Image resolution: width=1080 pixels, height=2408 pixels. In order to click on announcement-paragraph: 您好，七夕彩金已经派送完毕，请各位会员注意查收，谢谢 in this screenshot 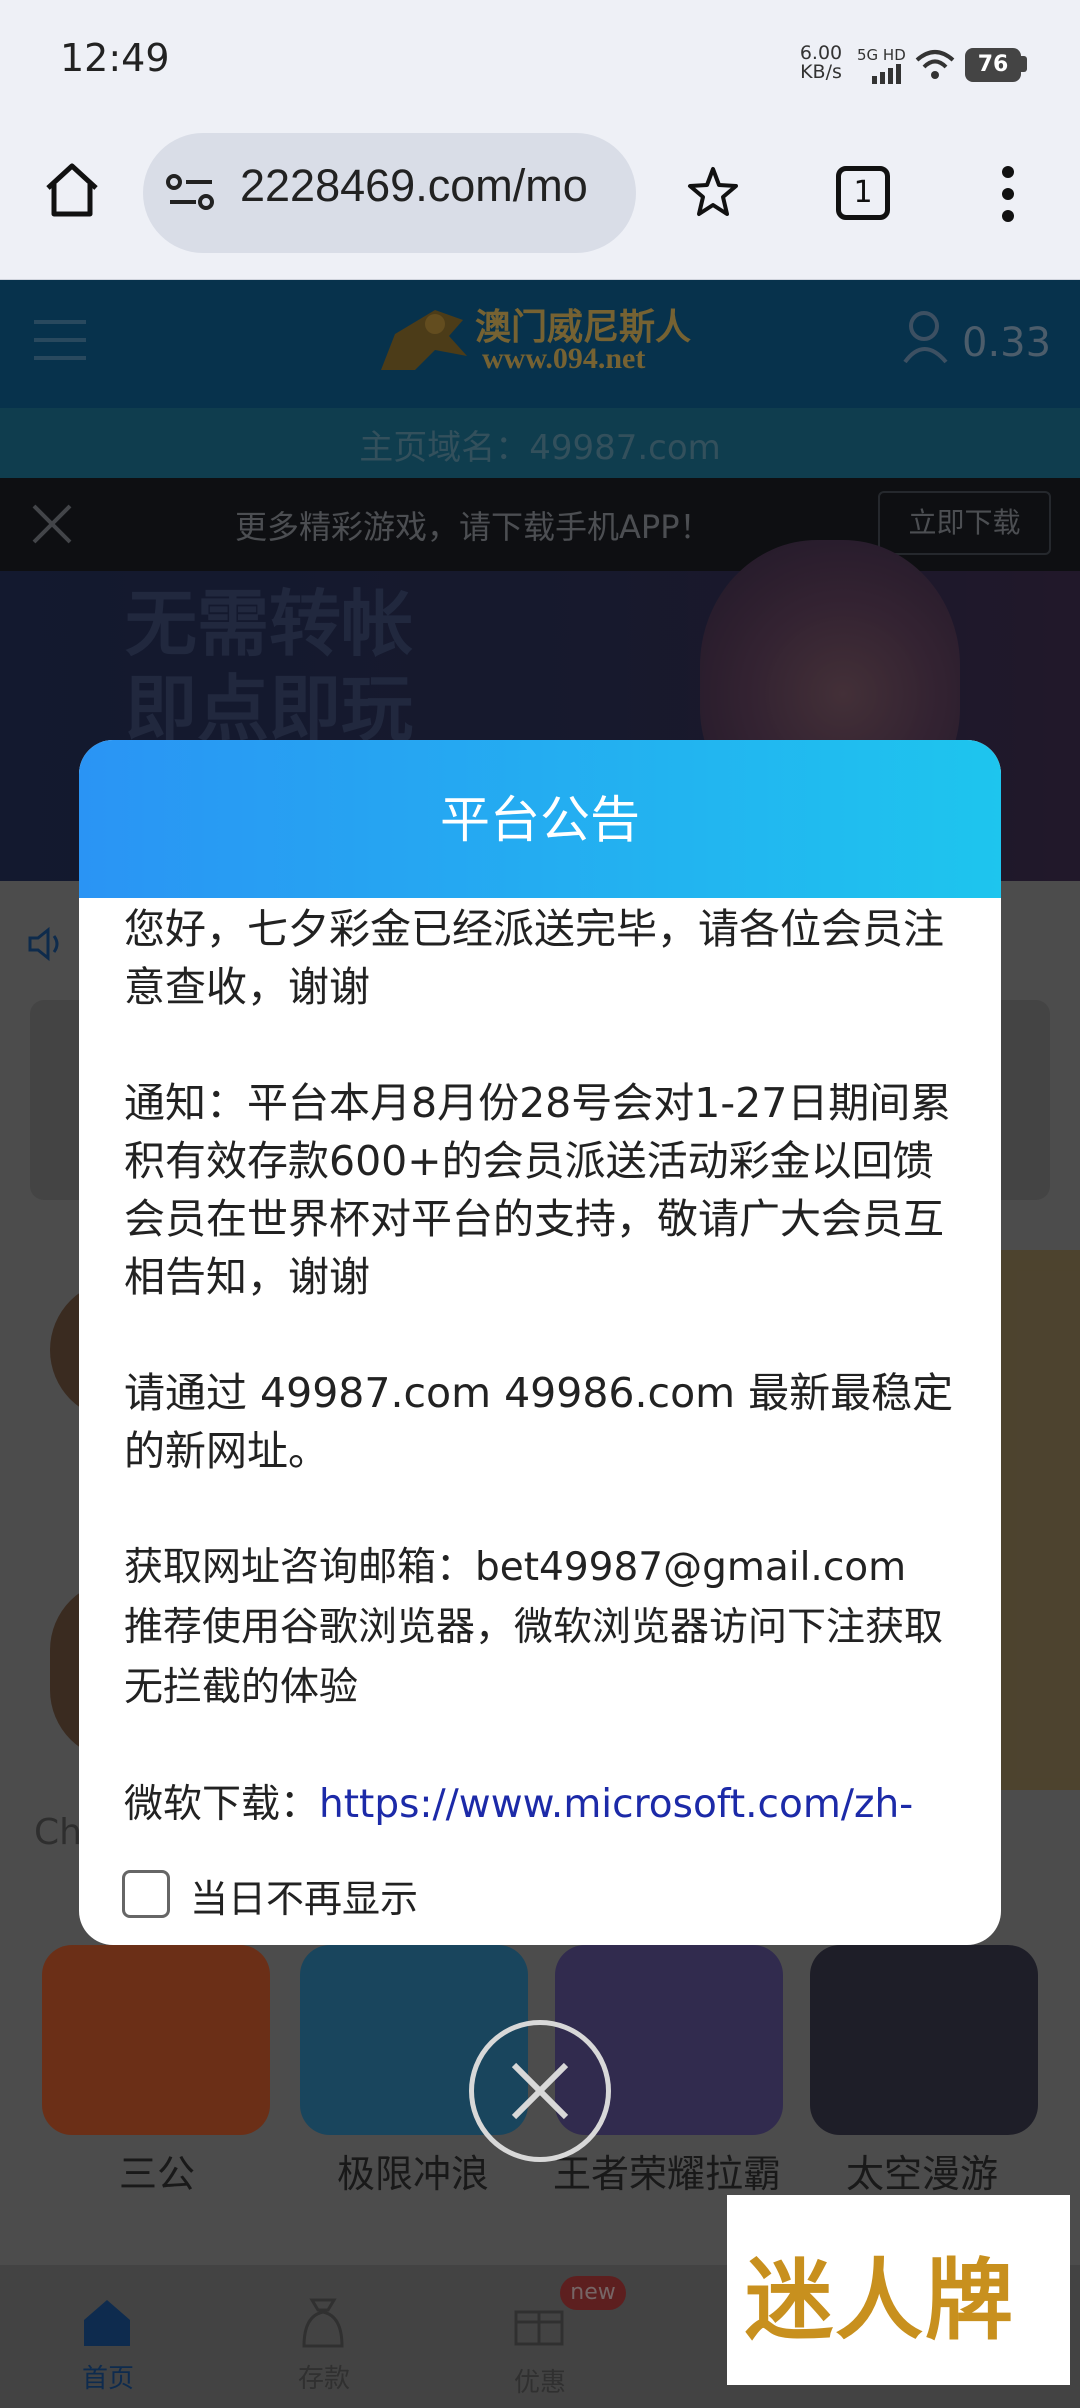, I will do `click(534, 958)`.